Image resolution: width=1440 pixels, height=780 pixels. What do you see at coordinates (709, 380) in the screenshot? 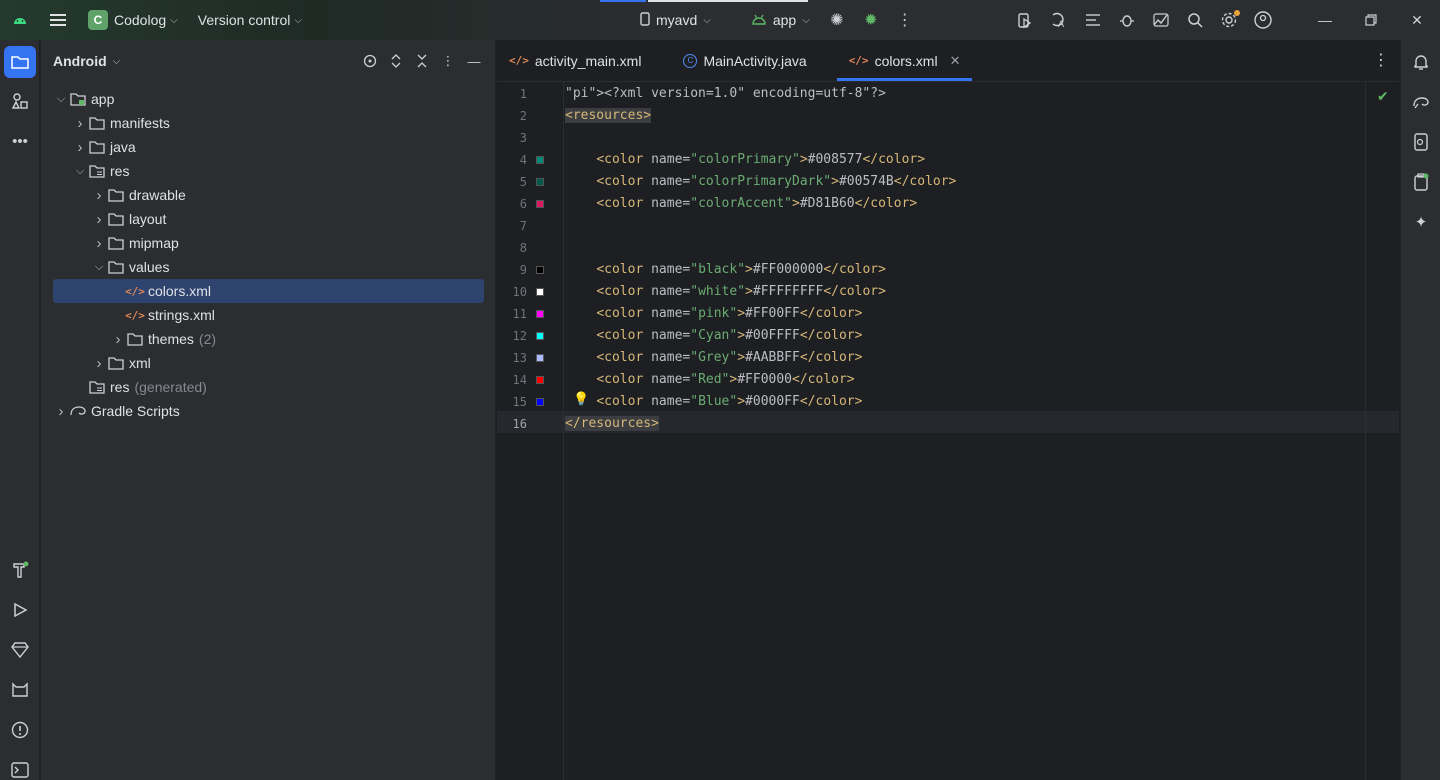
I see `code-line: <color name="Red">#FF0000</color>` at bounding box center [709, 380].